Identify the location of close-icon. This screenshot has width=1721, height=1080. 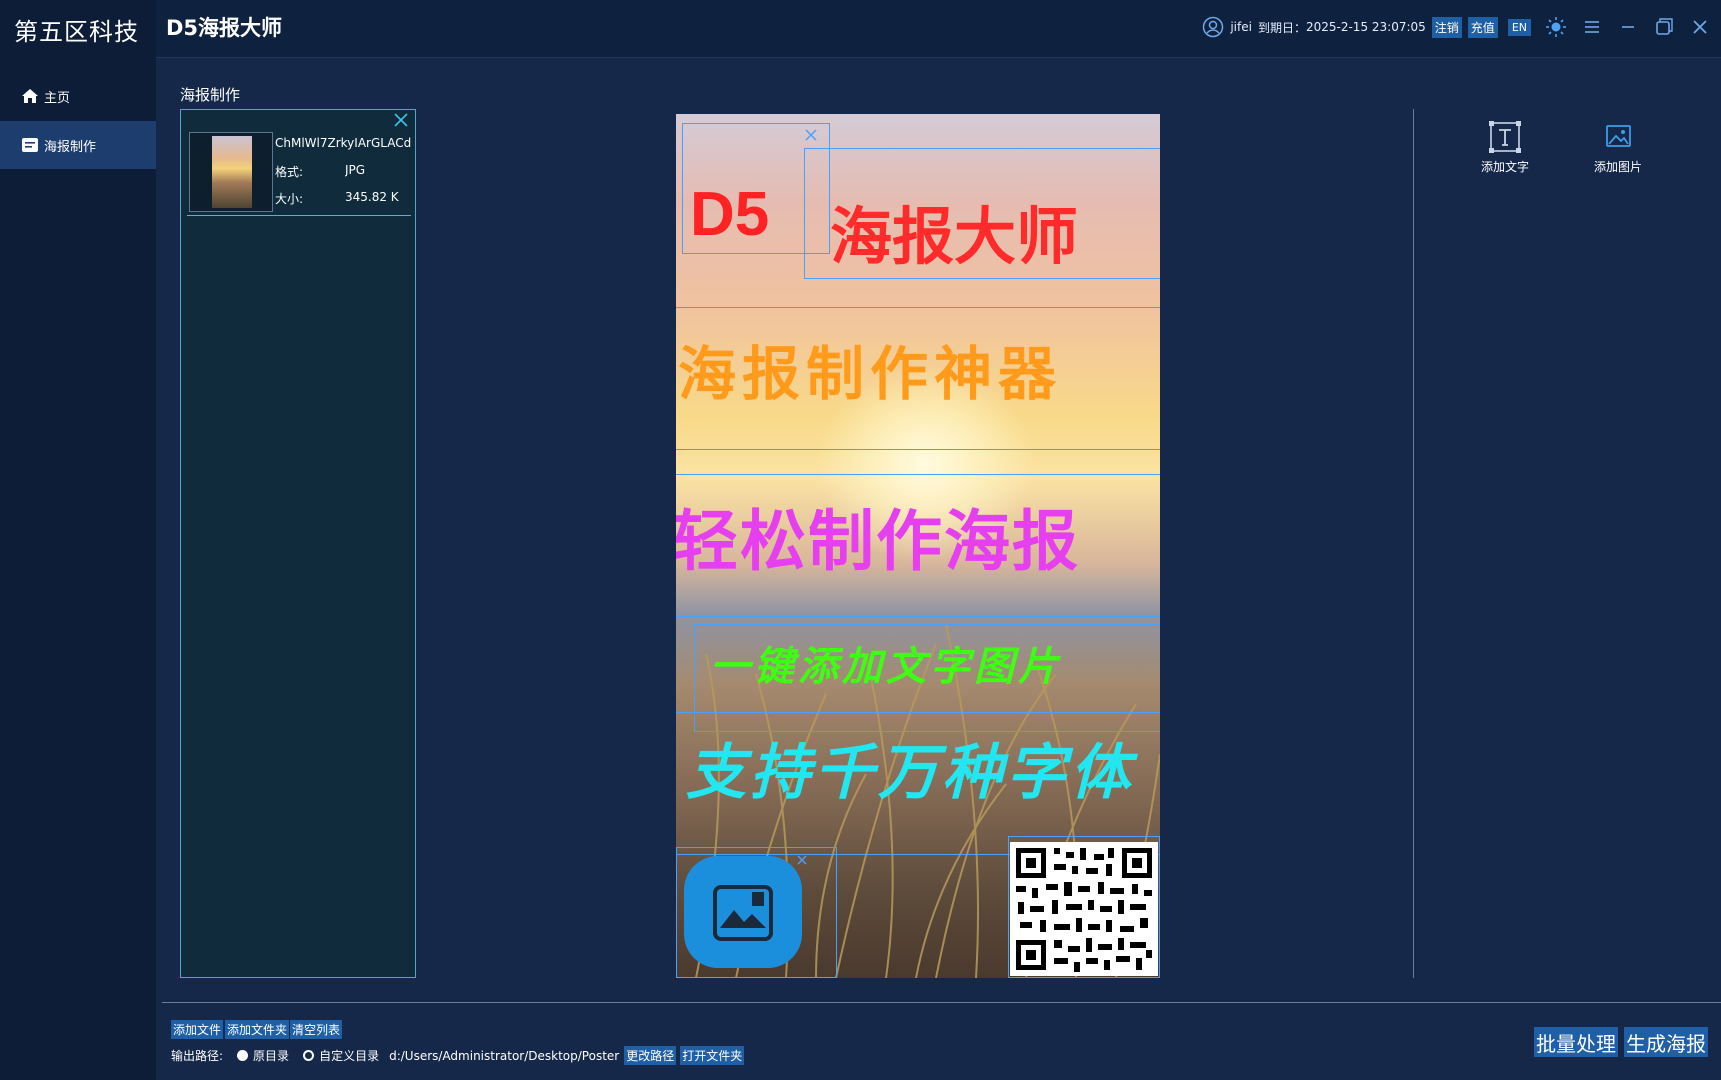
(1700, 27).